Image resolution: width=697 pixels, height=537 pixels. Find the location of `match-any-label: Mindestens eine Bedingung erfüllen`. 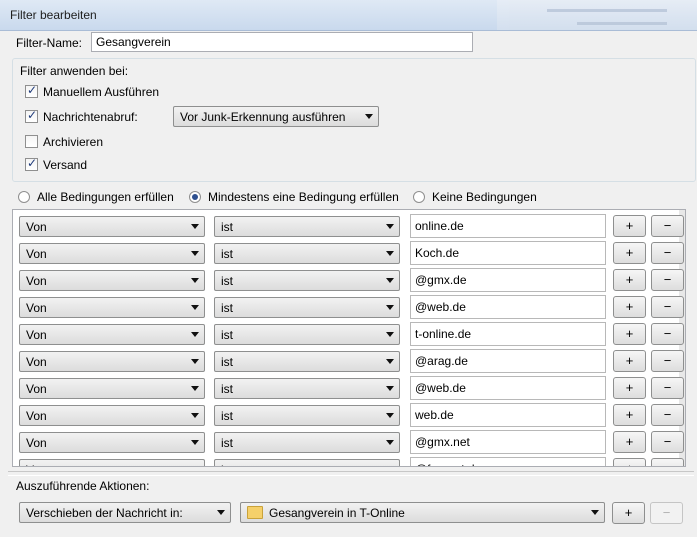

match-any-label: Mindestens eine Bedingung erfüllen is located at coordinates (303, 197).